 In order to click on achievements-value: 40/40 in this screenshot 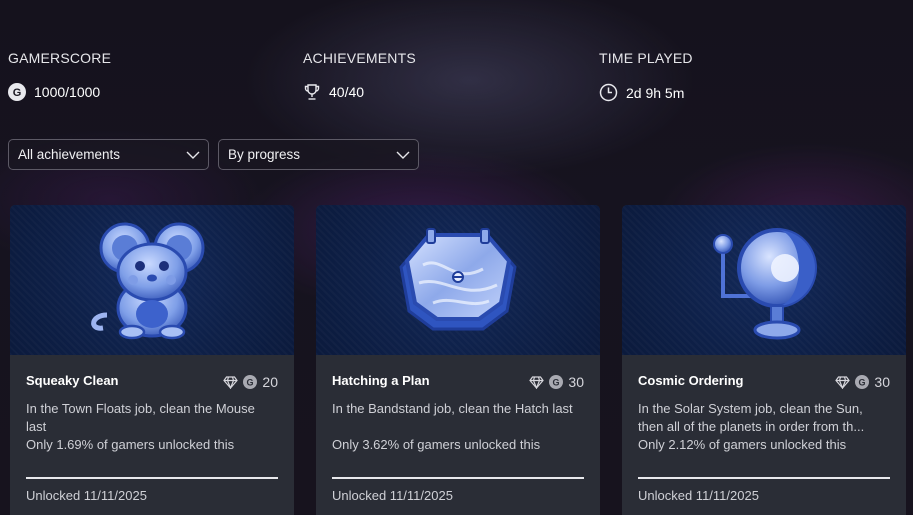, I will do `click(347, 92)`.